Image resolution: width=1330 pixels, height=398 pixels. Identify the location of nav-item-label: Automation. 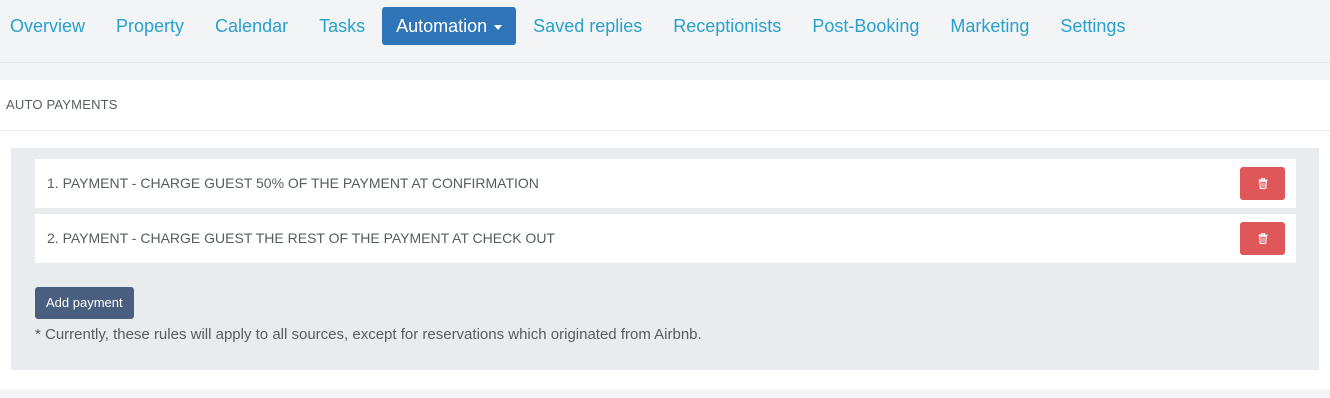
(442, 26).